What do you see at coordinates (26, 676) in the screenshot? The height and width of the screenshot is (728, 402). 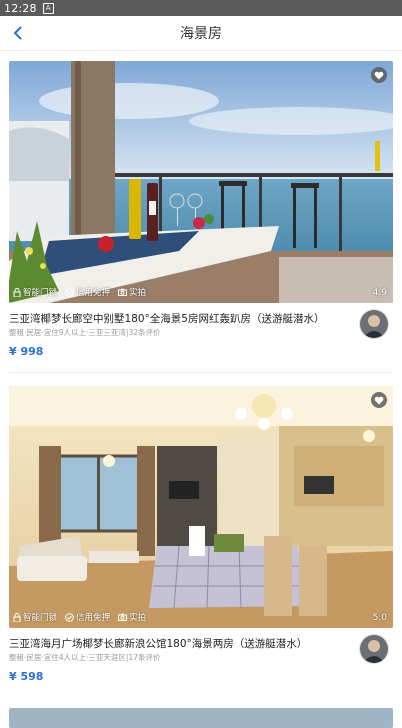 I see `listing-price: ¥ 598` at bounding box center [26, 676].